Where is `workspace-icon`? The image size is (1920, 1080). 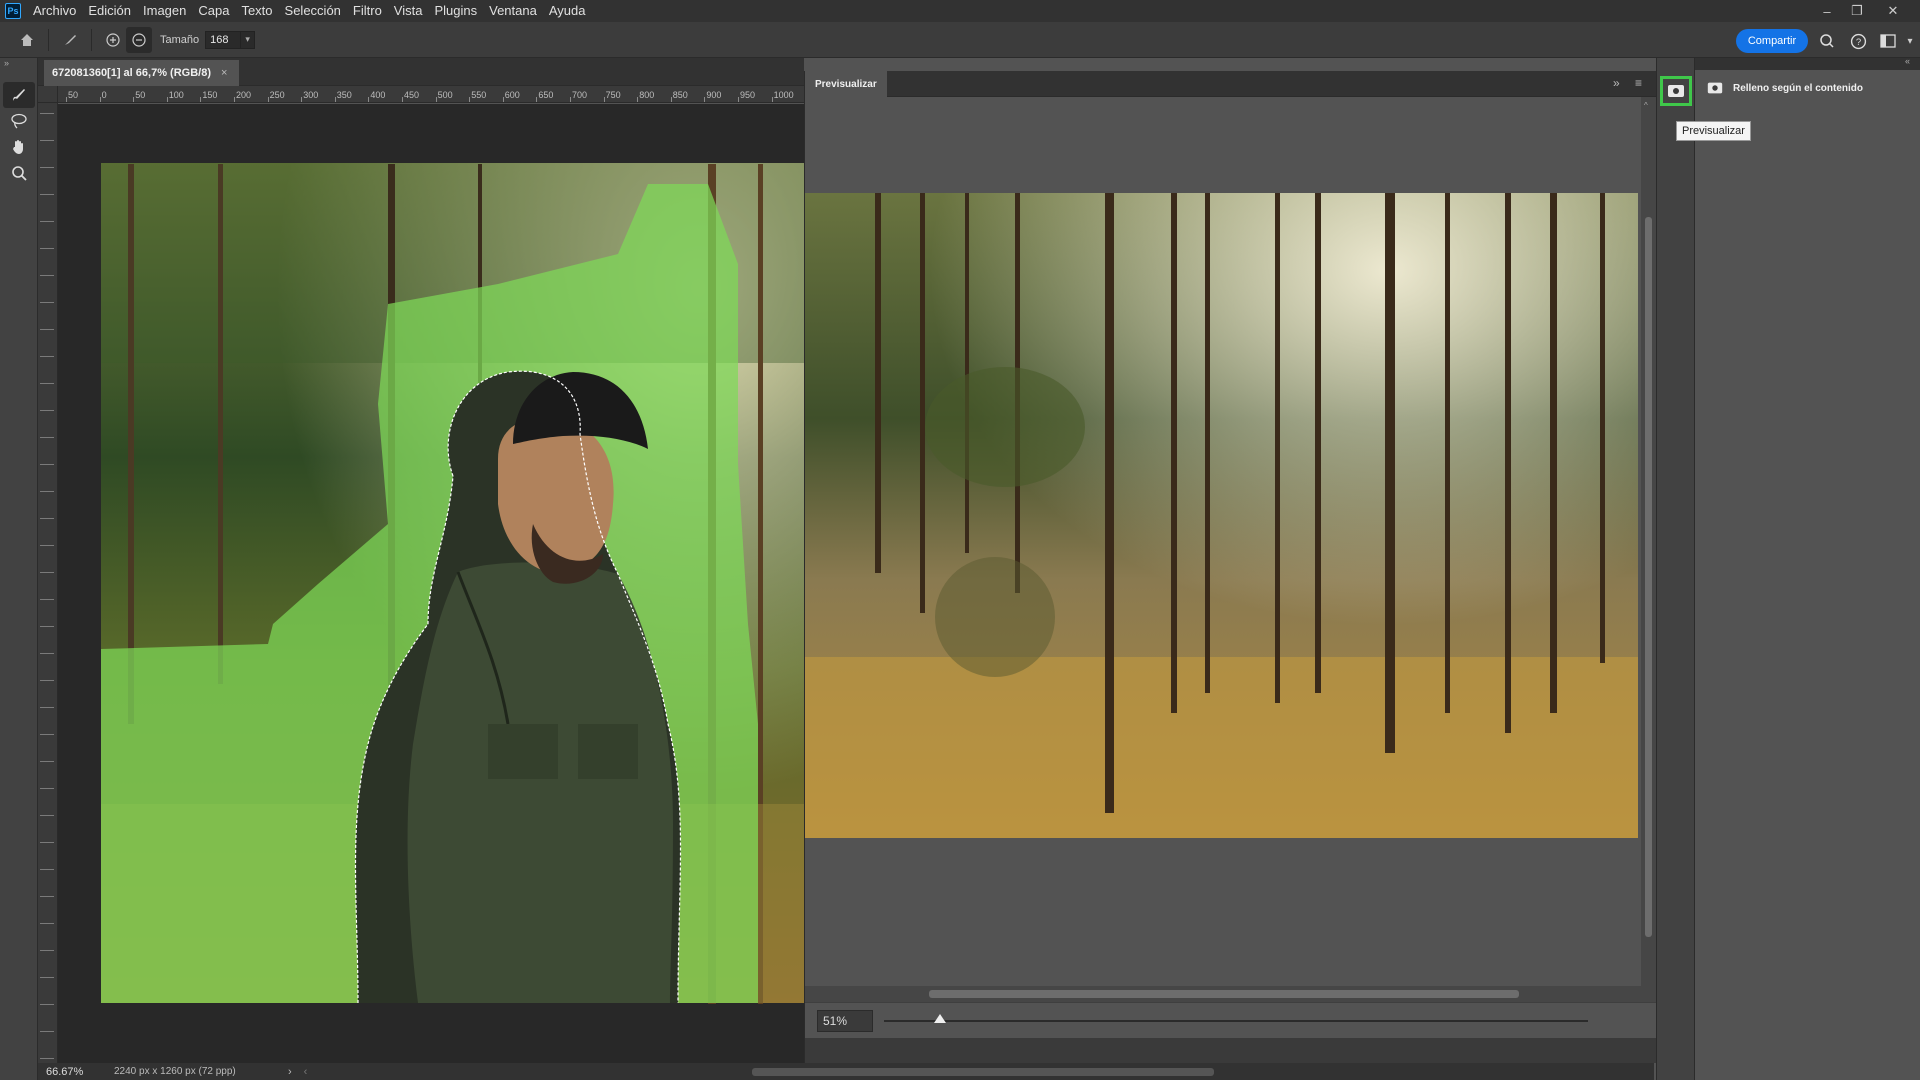 workspace-icon is located at coordinates (1888, 41).